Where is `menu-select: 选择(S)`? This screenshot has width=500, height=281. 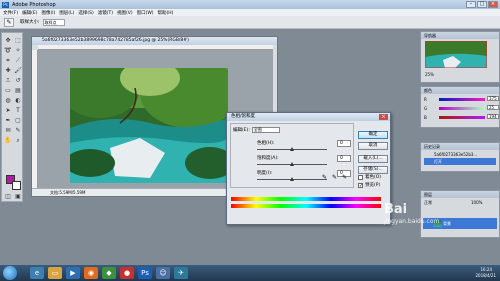 menu-select: 选择(S) is located at coordinates (85, 13).